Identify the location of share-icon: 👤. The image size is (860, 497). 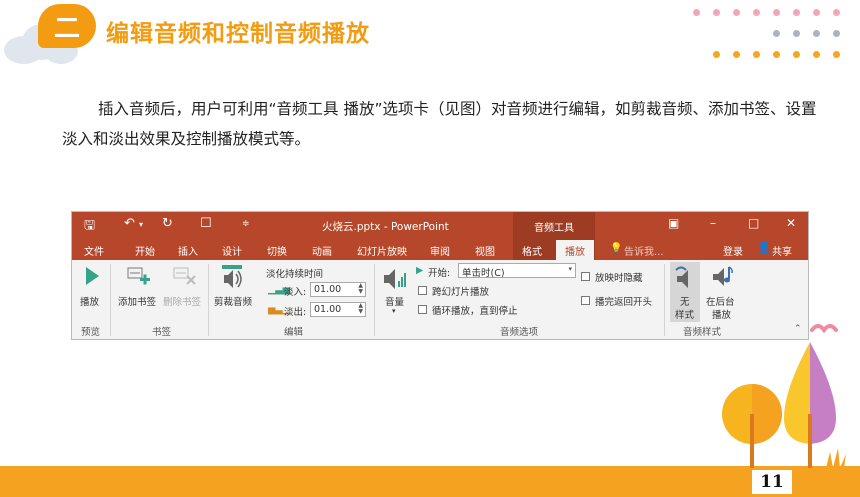
(764, 247).